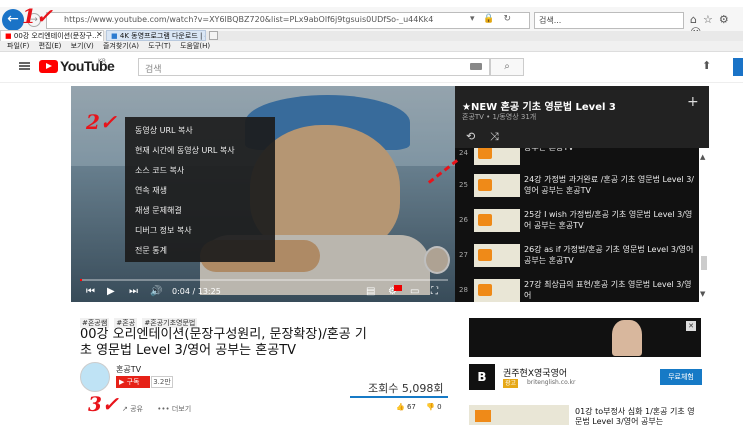  I want to click on url-actions-icon: ▾ 🔒 ↻, so click(492, 19).